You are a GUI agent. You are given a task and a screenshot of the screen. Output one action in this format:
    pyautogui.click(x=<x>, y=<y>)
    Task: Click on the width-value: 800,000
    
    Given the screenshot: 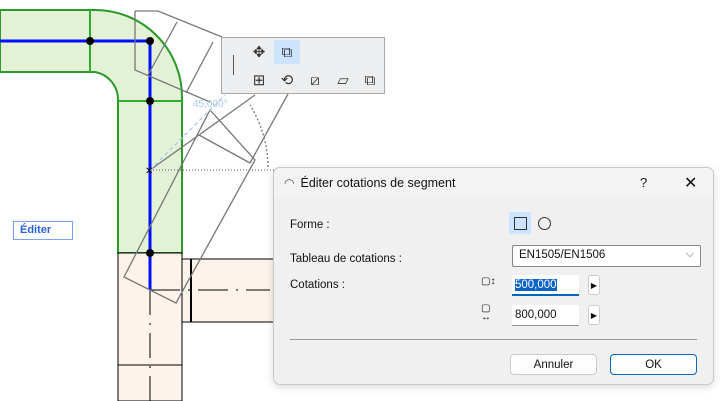 What is the action you would take?
    pyautogui.click(x=536, y=315)
    